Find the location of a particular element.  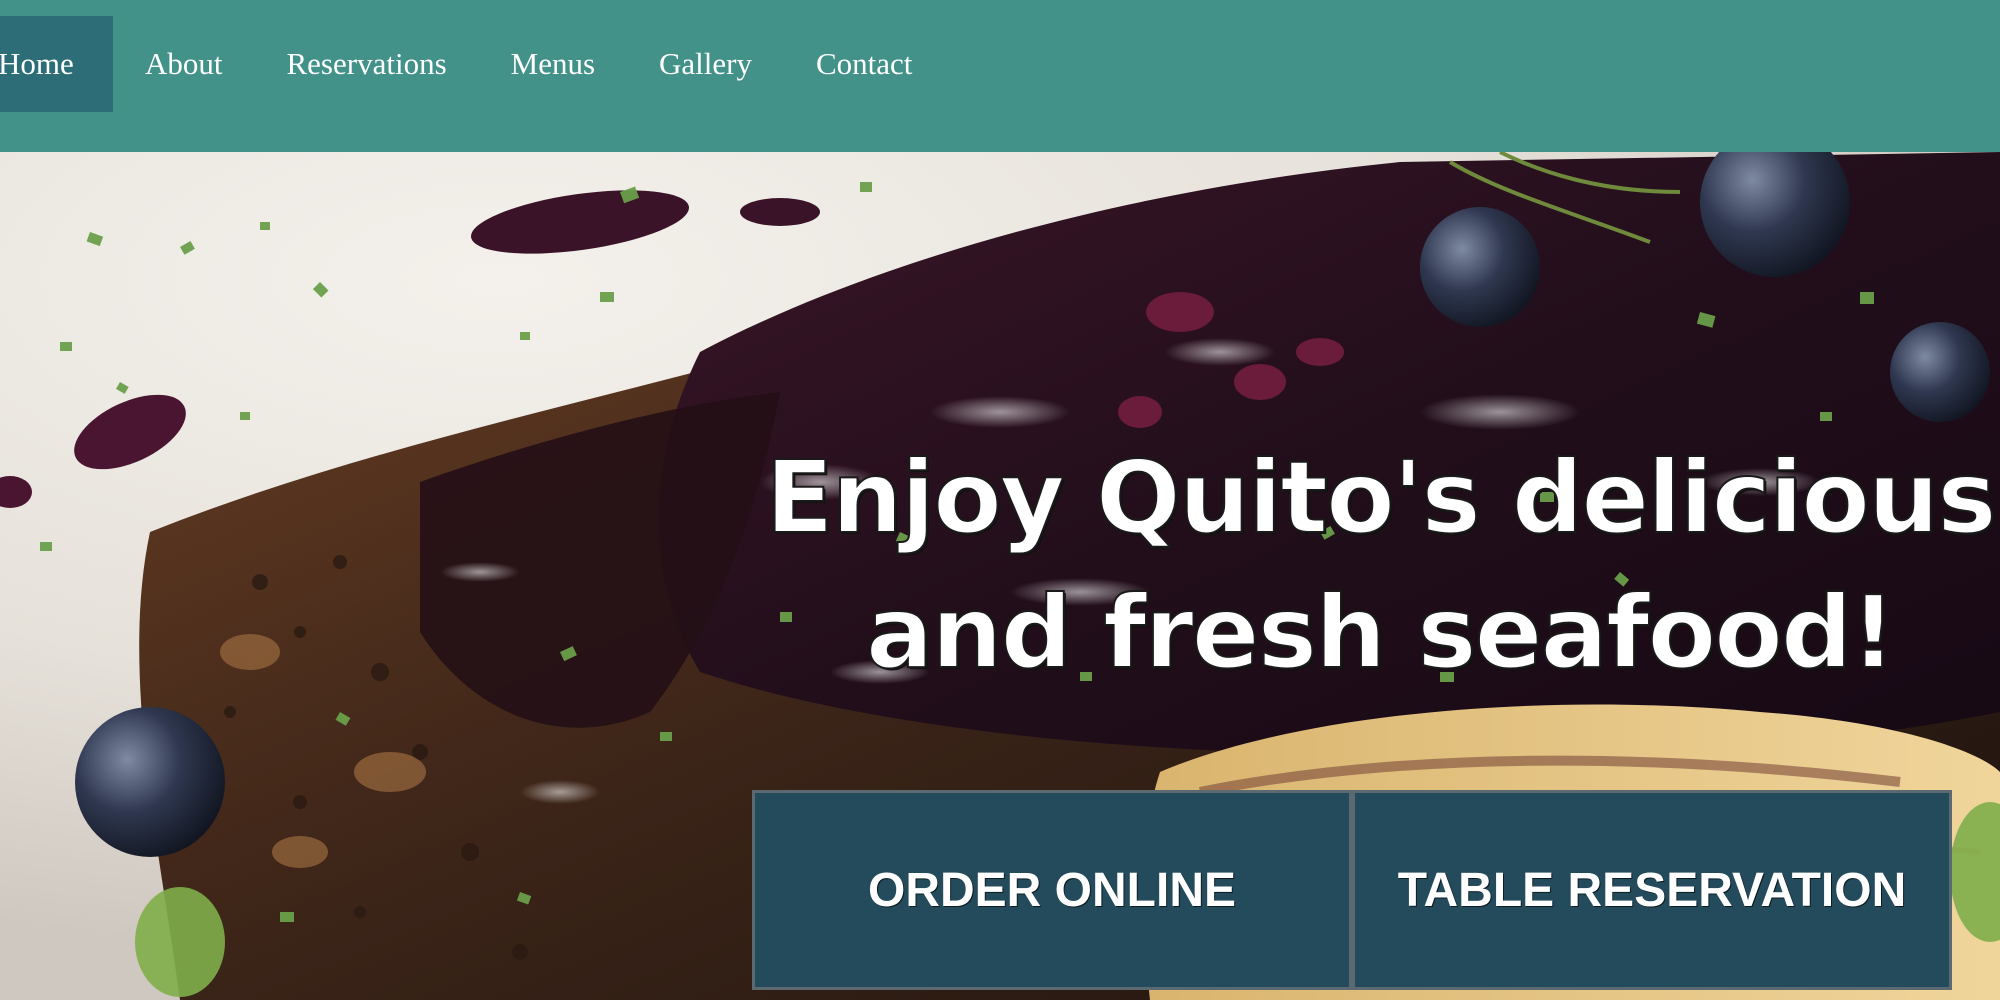

nav-item-gallery: Gallery is located at coordinates (705, 64).